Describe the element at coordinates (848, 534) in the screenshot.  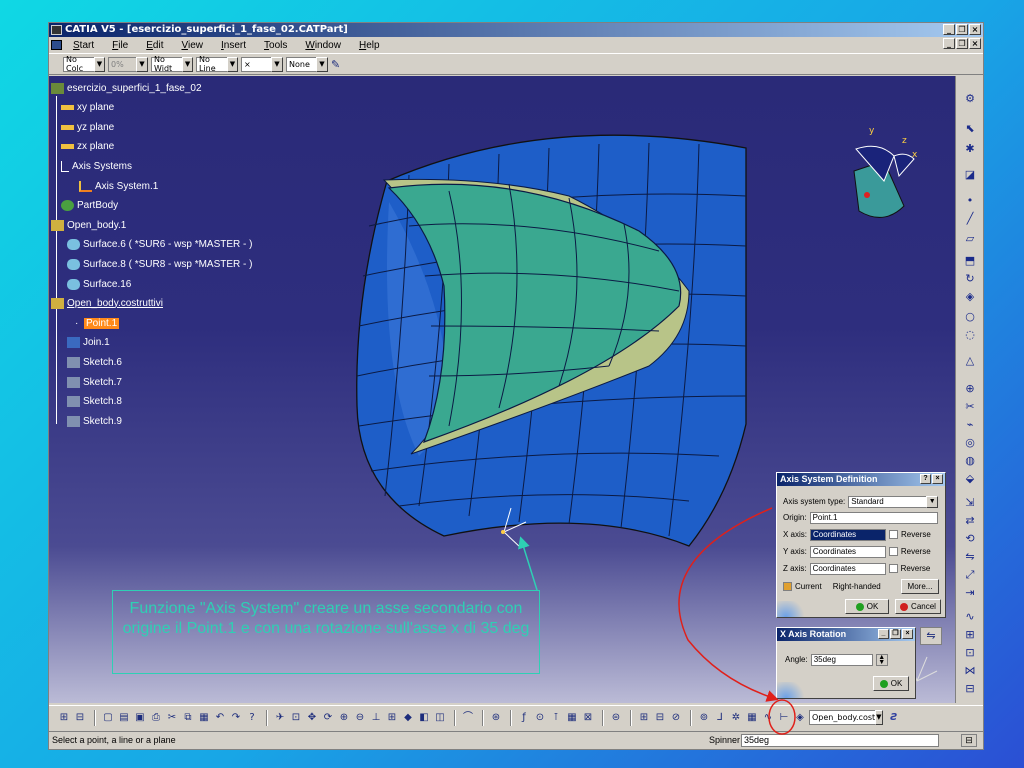
I see `x-axis-field: Coordinates` at that location.